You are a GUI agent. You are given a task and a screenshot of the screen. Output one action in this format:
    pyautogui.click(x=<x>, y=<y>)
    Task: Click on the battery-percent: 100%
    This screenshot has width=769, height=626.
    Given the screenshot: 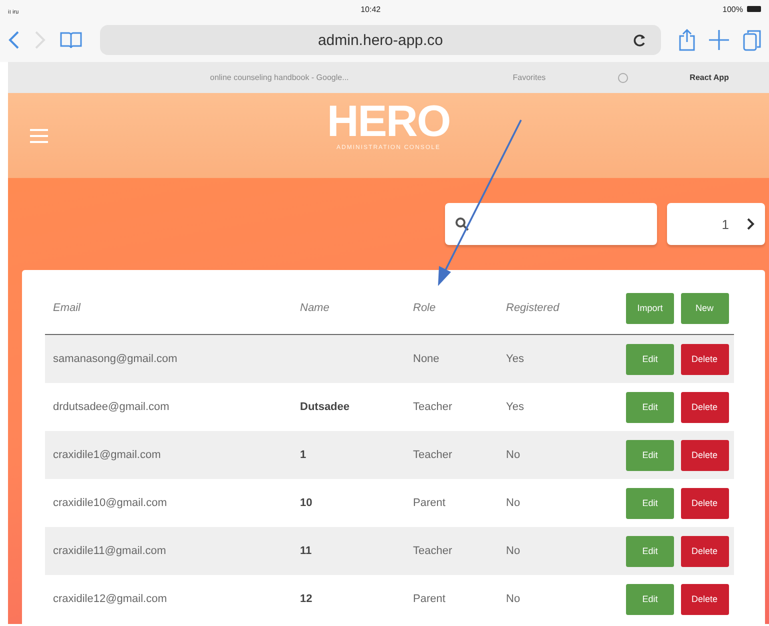 What is the action you would take?
    pyautogui.click(x=732, y=9)
    